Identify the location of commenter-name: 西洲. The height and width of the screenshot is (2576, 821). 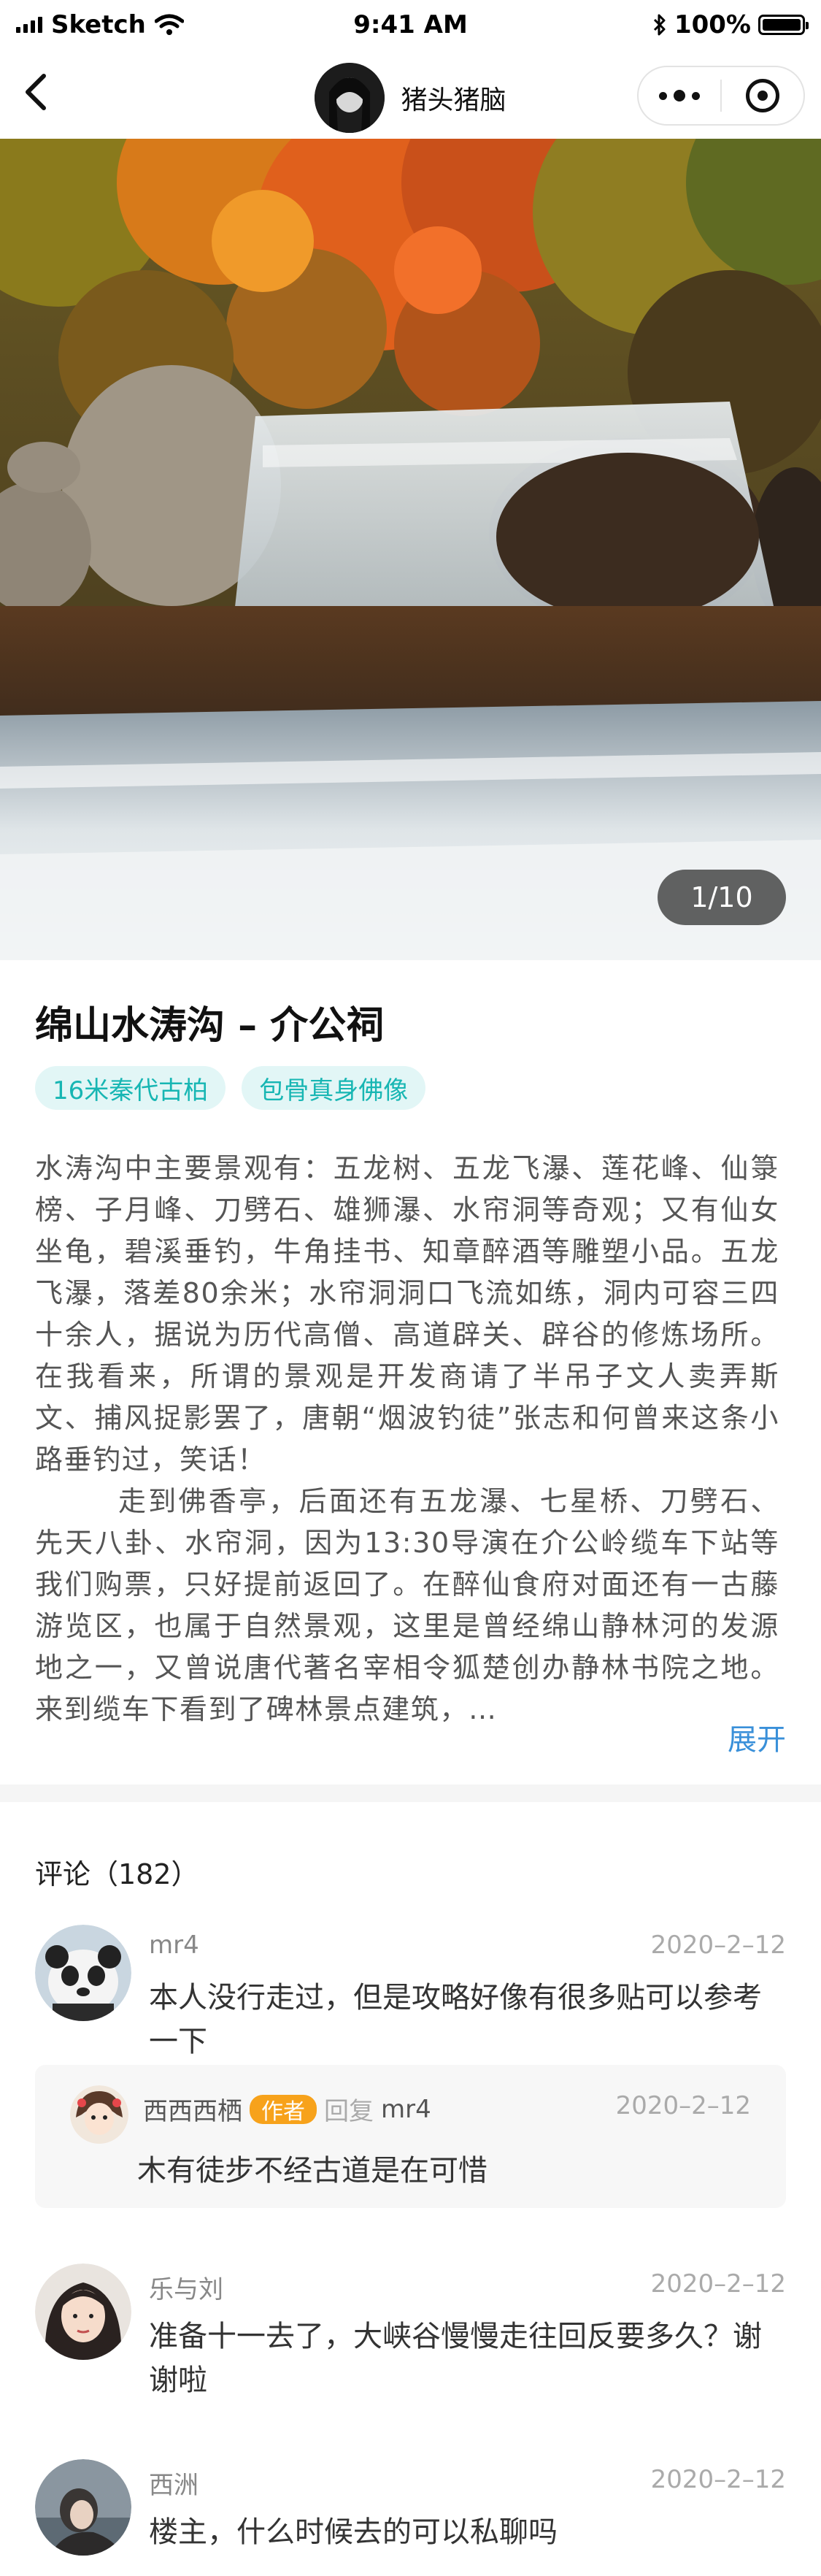
(173, 2485).